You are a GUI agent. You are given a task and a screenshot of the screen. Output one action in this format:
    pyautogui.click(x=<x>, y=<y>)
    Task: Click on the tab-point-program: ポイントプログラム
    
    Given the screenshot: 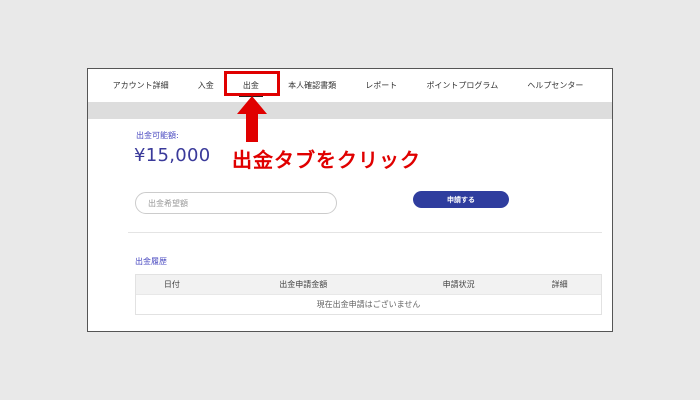 What is the action you would take?
    pyautogui.click(x=462, y=85)
    